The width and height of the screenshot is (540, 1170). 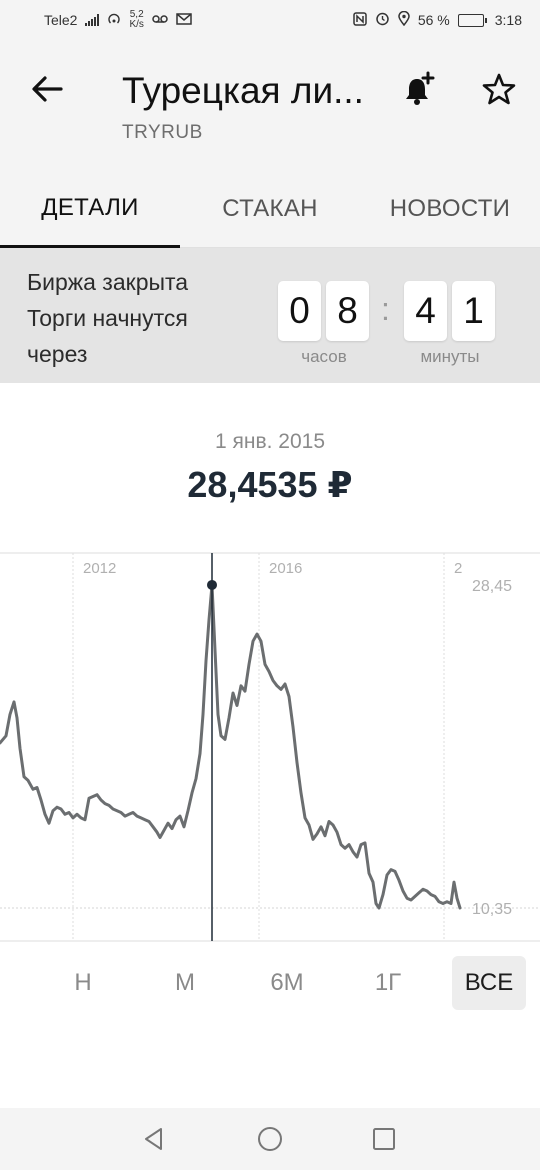 What do you see at coordinates (360, 20) in the screenshot?
I see `nfc-icon` at bounding box center [360, 20].